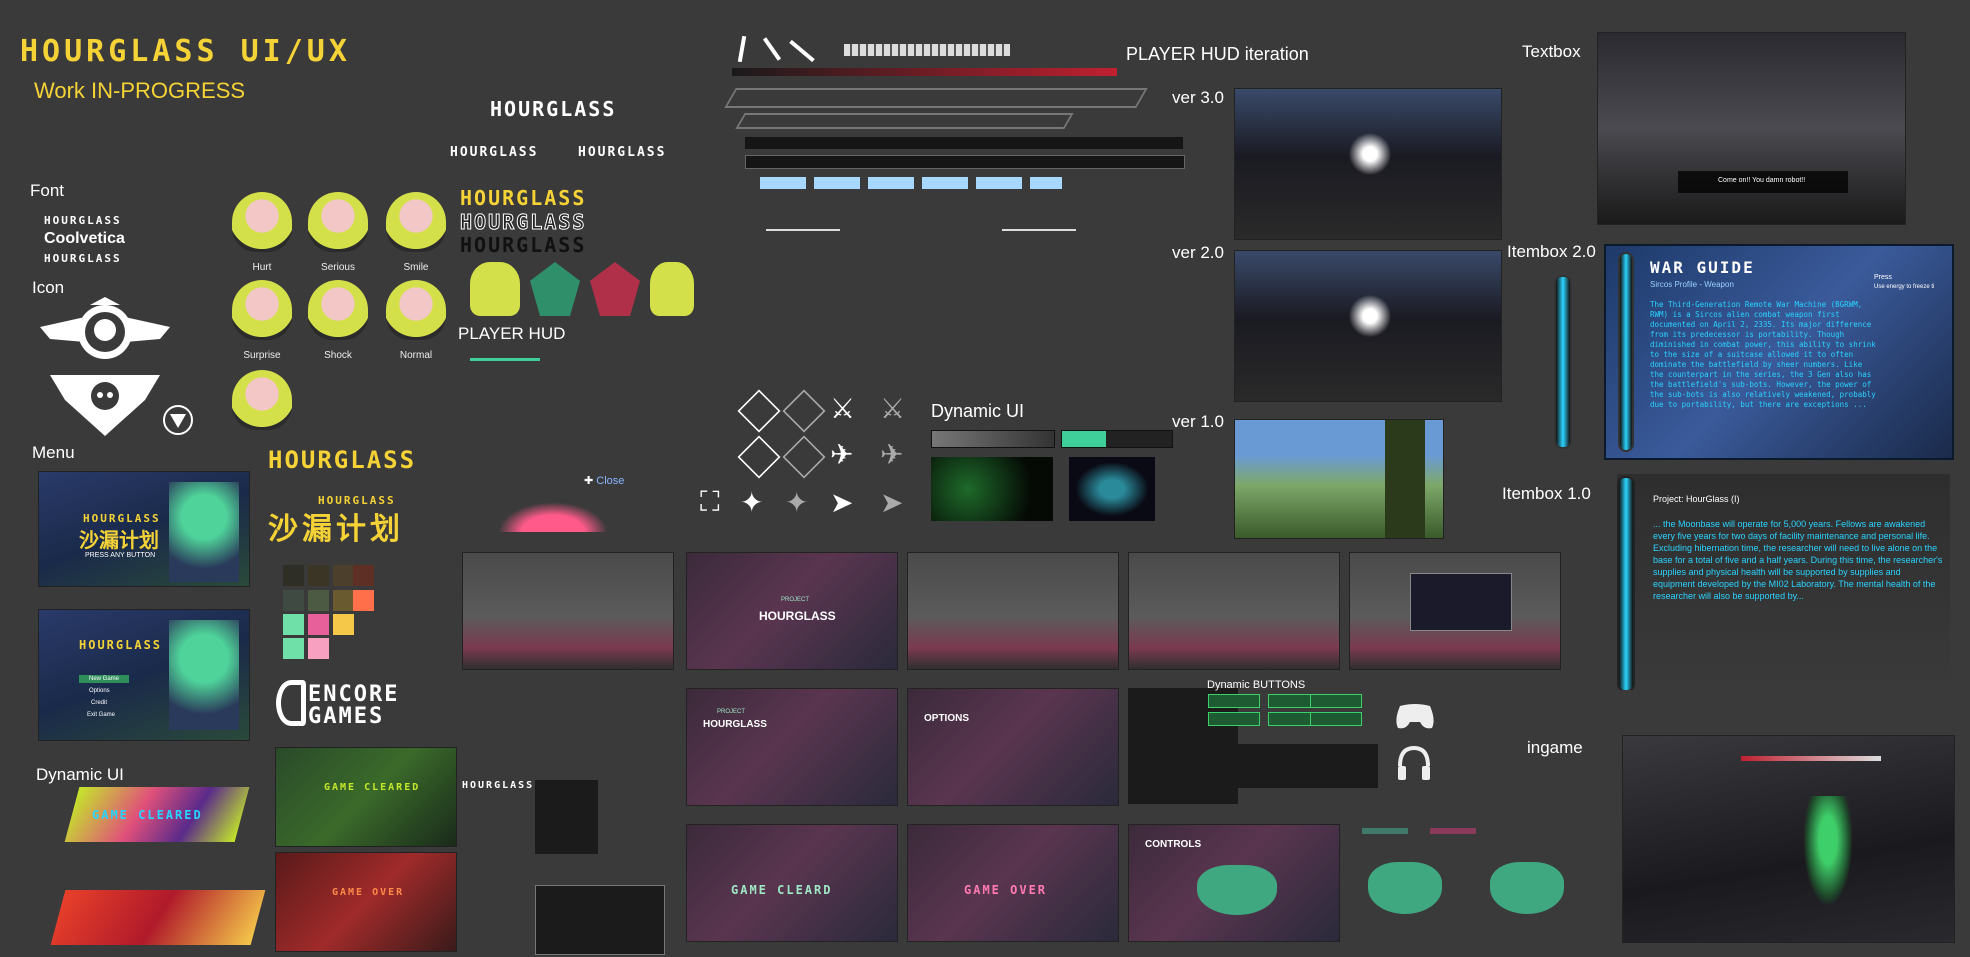 This screenshot has width=1970, height=957. Describe the element at coordinates (1626, 583) in the screenshot. I see `itembox1-capsule` at that location.